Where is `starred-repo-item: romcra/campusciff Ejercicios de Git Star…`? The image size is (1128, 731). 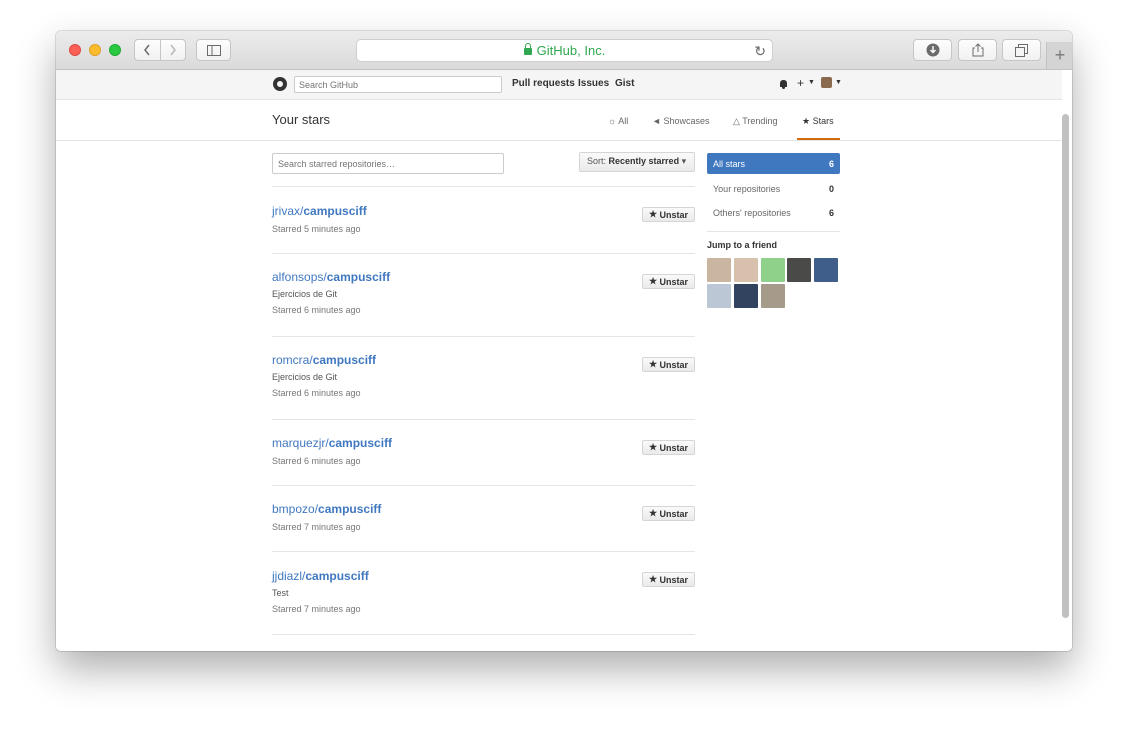
starred-repo-item: romcra/campusciff Ejercicios de Git Star… is located at coordinates (483, 375).